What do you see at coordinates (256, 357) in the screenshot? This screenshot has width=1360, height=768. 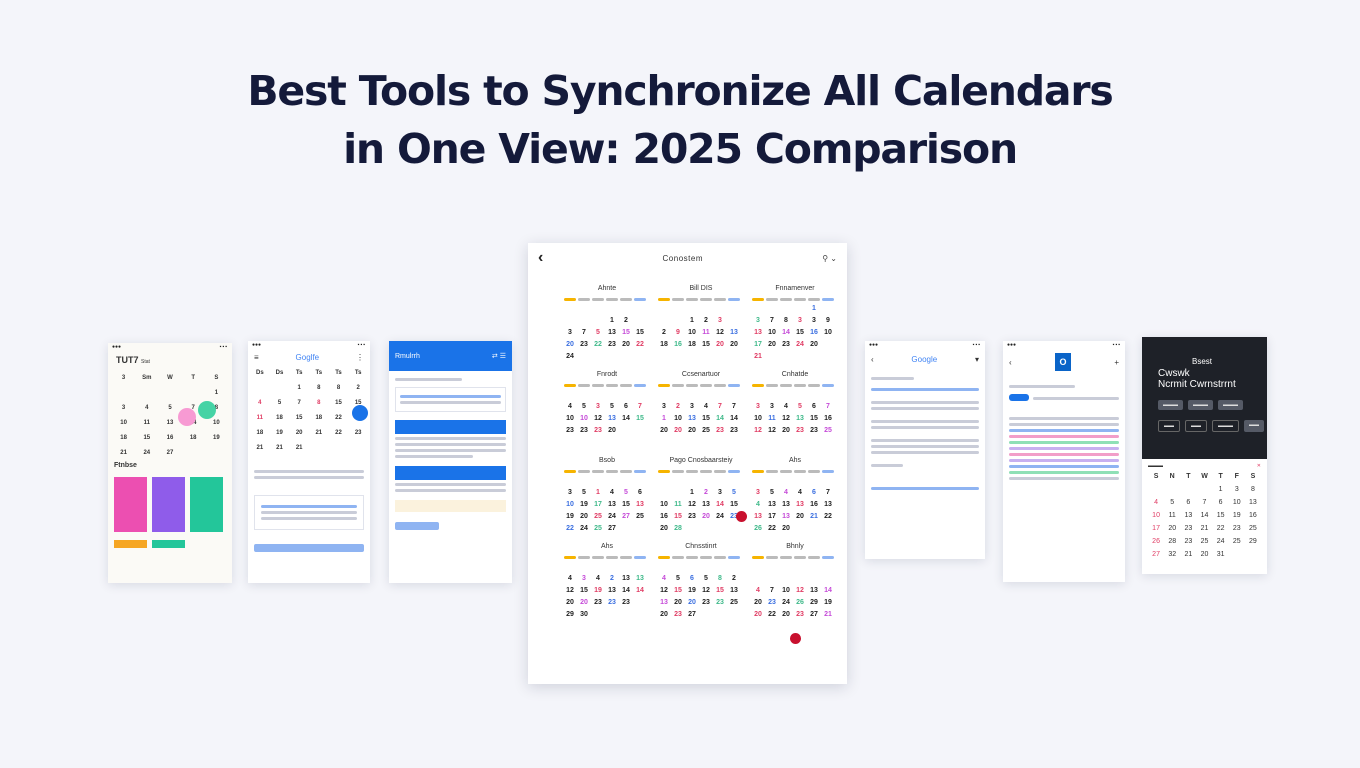 I see `menu-icon: ≡` at bounding box center [256, 357].